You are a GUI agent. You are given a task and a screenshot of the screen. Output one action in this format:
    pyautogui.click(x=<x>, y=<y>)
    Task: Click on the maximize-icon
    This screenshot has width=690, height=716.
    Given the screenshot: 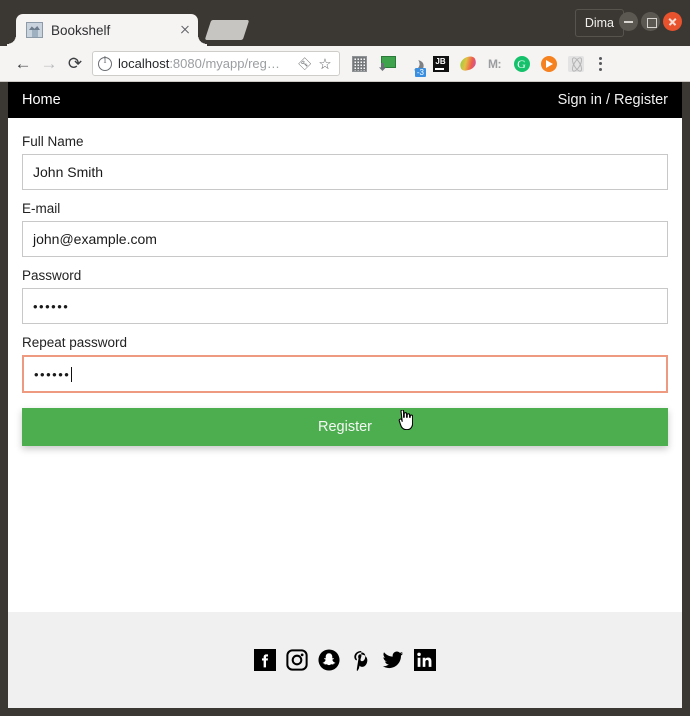 What is the action you would take?
    pyautogui.click(x=650, y=21)
    